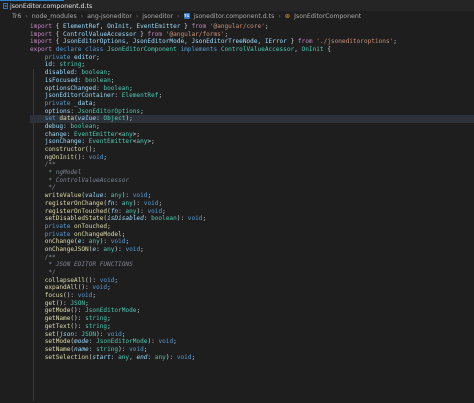  What do you see at coordinates (252, 58) in the screenshot?
I see `code-line: private editor;` at bounding box center [252, 58].